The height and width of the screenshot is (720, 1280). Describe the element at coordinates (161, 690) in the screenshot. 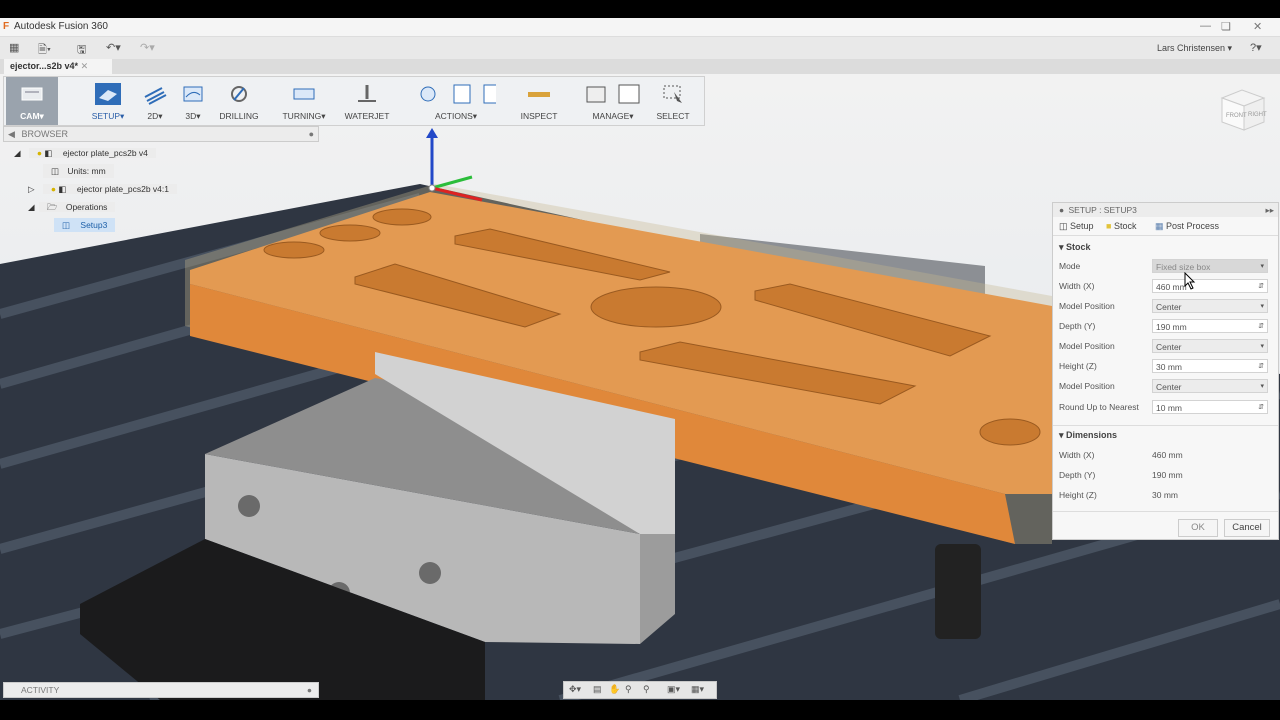

I see `activity-bar: ACTIVITY ●` at that location.